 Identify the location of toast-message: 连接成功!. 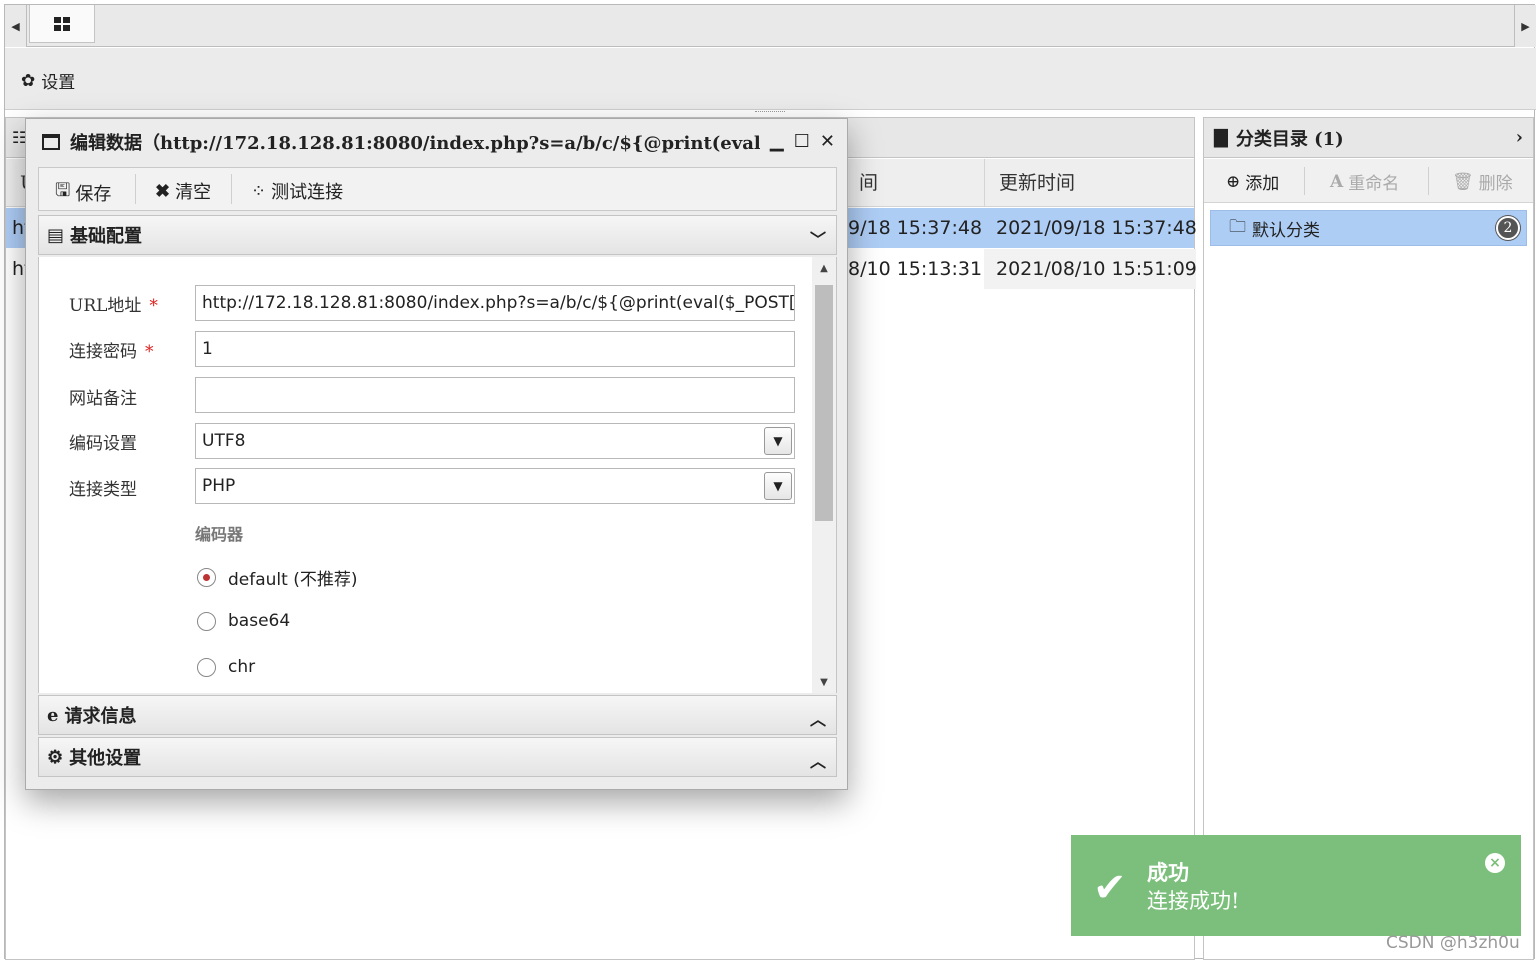
(1193, 901).